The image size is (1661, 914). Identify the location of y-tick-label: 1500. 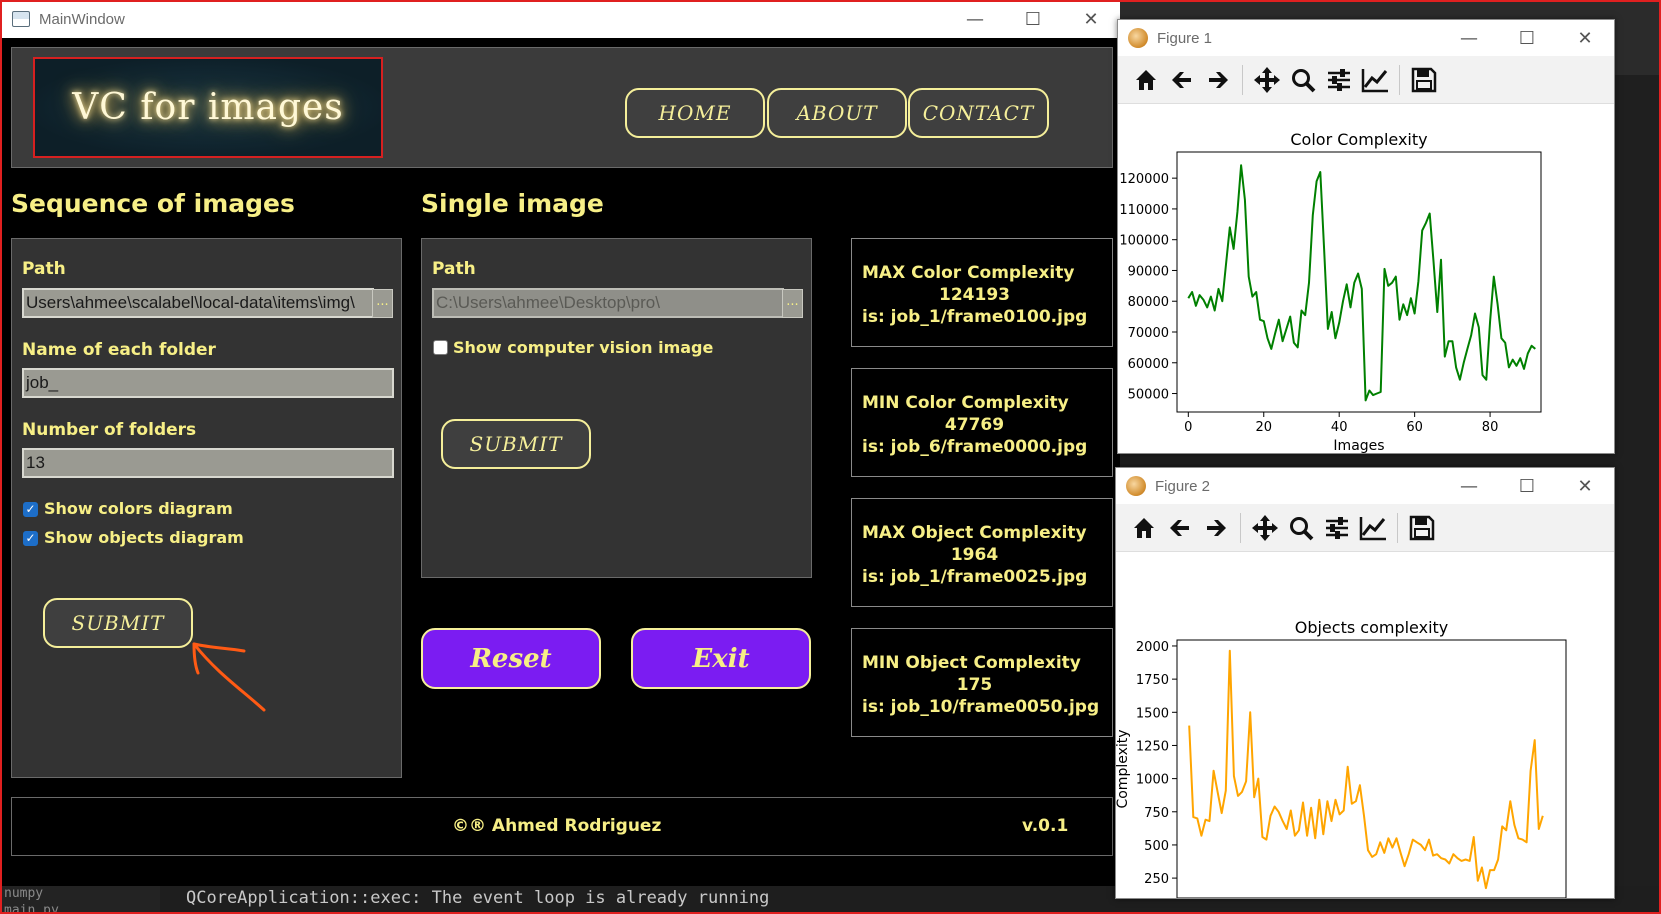
(1152, 713).